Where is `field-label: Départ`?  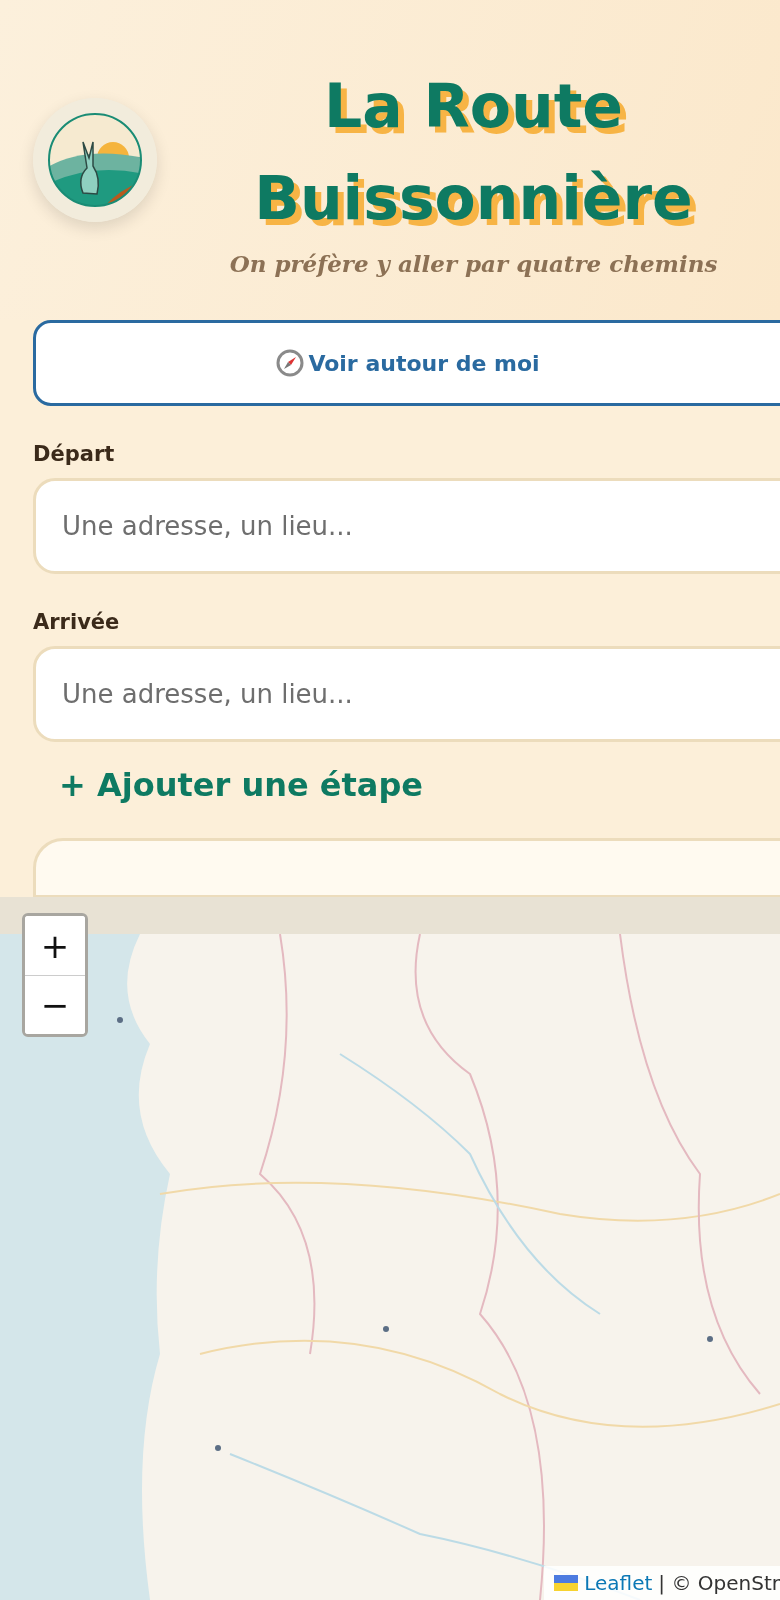
field-label: Départ is located at coordinates (74, 454).